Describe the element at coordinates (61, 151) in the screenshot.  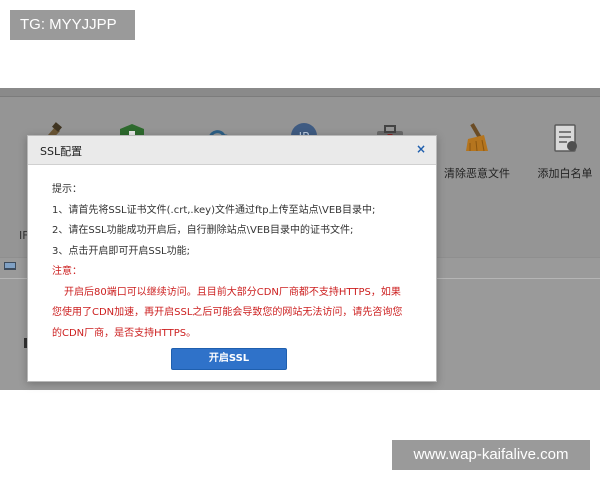
I see `dialog-title: SSL配置` at that location.